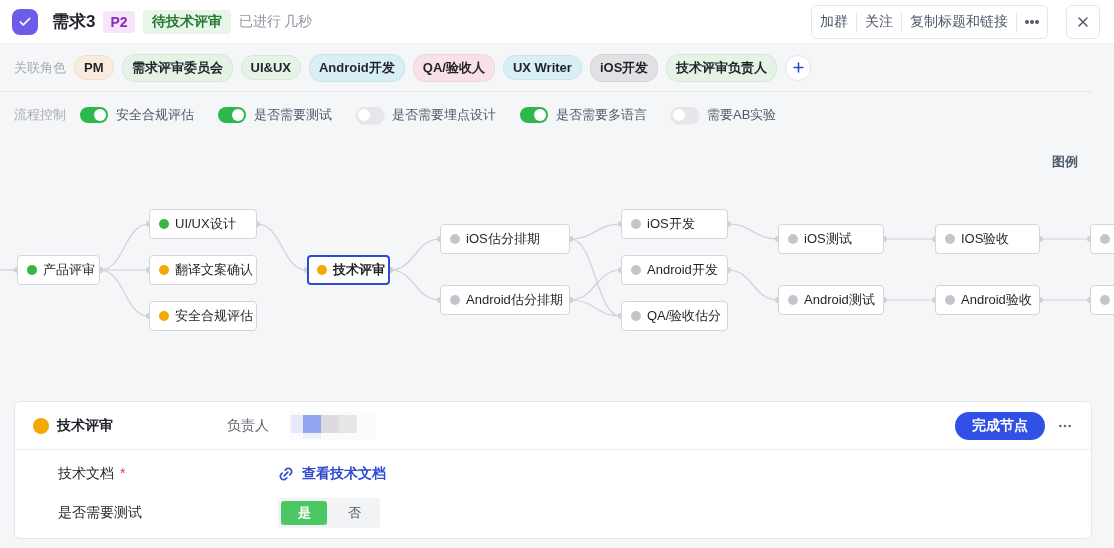 The image size is (1114, 548). Describe the element at coordinates (1032, 21) in the screenshot. I see `more-icon` at that location.